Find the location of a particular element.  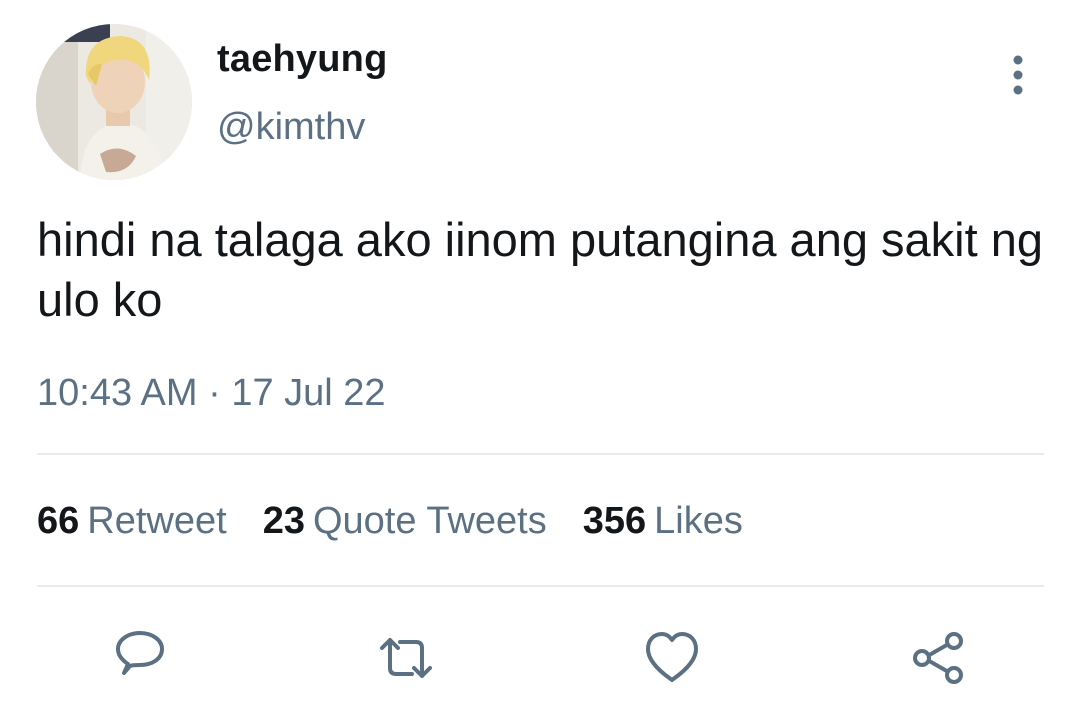

like-button is located at coordinates (672, 658).